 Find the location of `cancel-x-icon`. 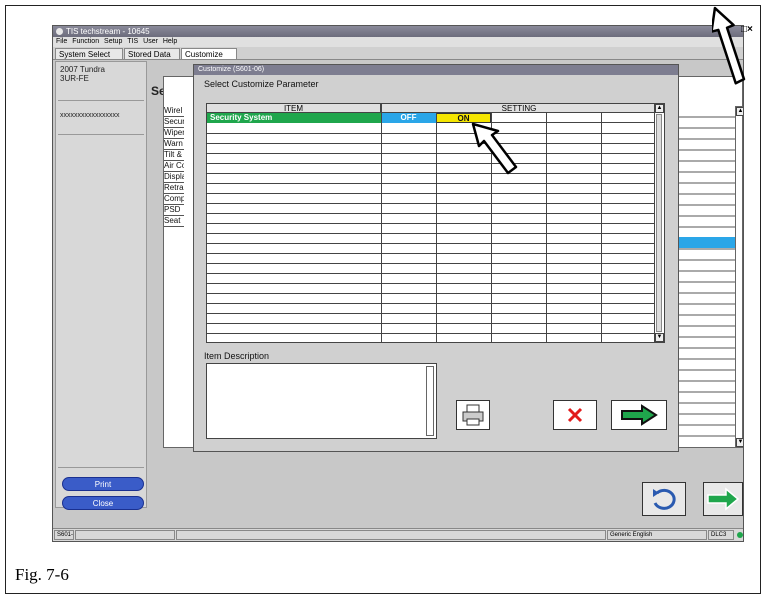

cancel-x-icon is located at coordinates (575, 415).